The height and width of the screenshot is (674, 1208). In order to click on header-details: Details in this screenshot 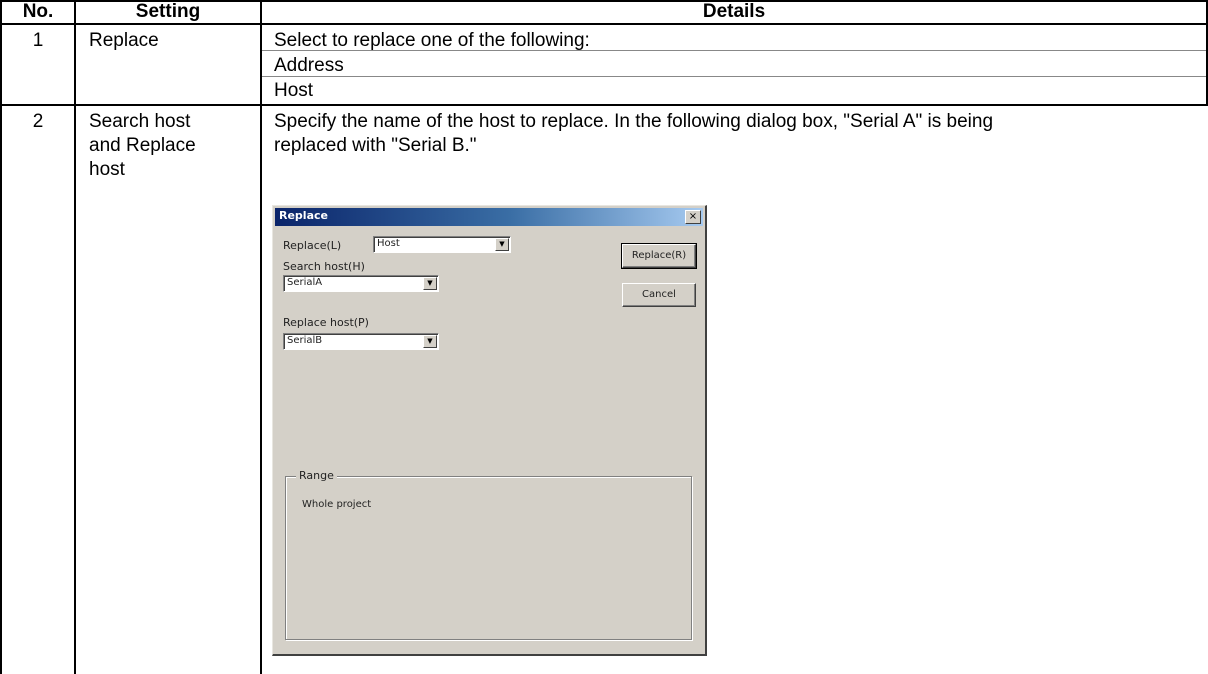, I will do `click(734, 11)`.